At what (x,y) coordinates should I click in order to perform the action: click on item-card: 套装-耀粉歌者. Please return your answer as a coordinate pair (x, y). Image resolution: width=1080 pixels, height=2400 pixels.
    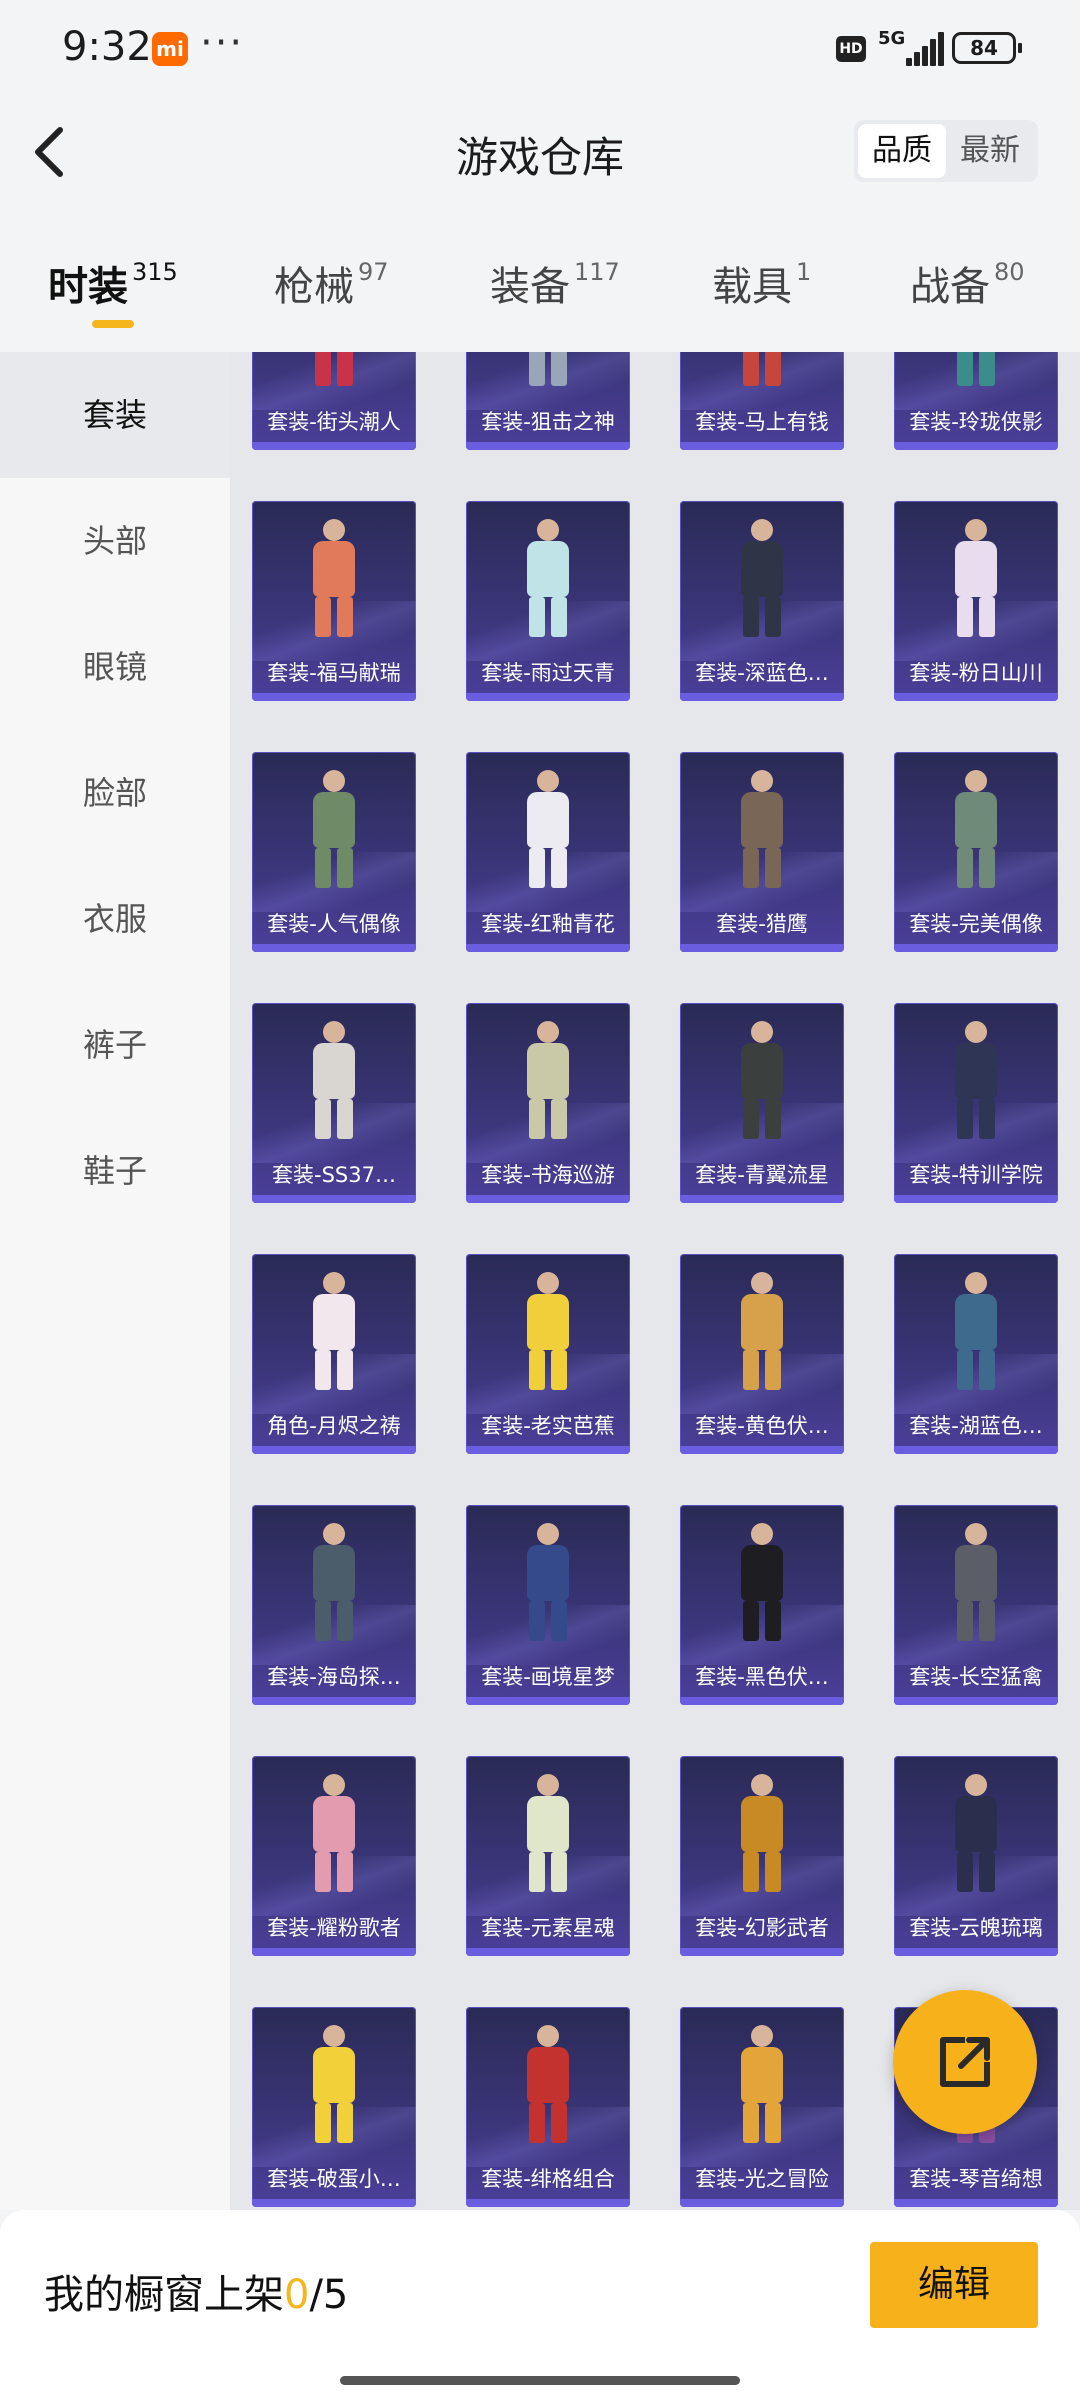
    Looking at the image, I should click on (334, 1856).